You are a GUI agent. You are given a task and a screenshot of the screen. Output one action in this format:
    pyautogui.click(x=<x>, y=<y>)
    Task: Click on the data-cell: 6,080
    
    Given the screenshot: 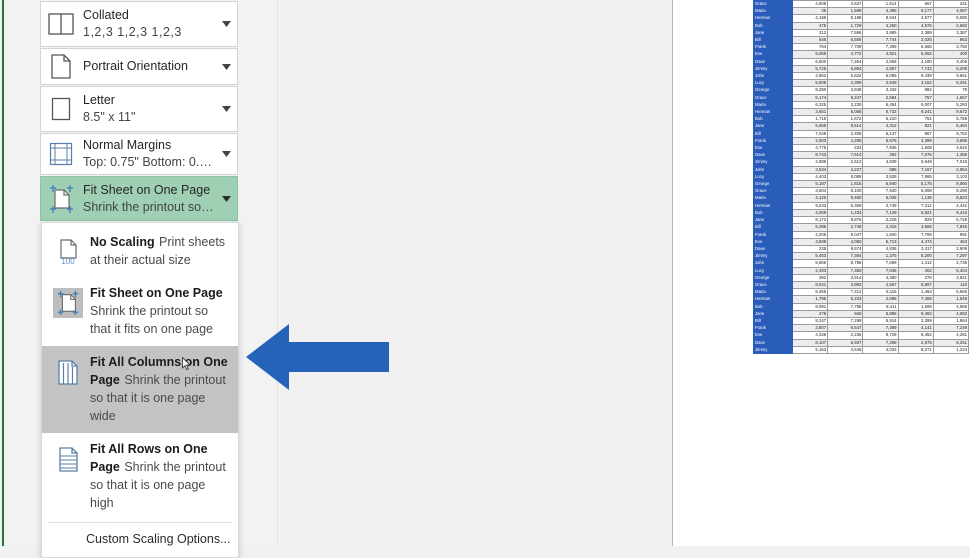 What is the action you would take?
    pyautogui.click(x=951, y=18)
    